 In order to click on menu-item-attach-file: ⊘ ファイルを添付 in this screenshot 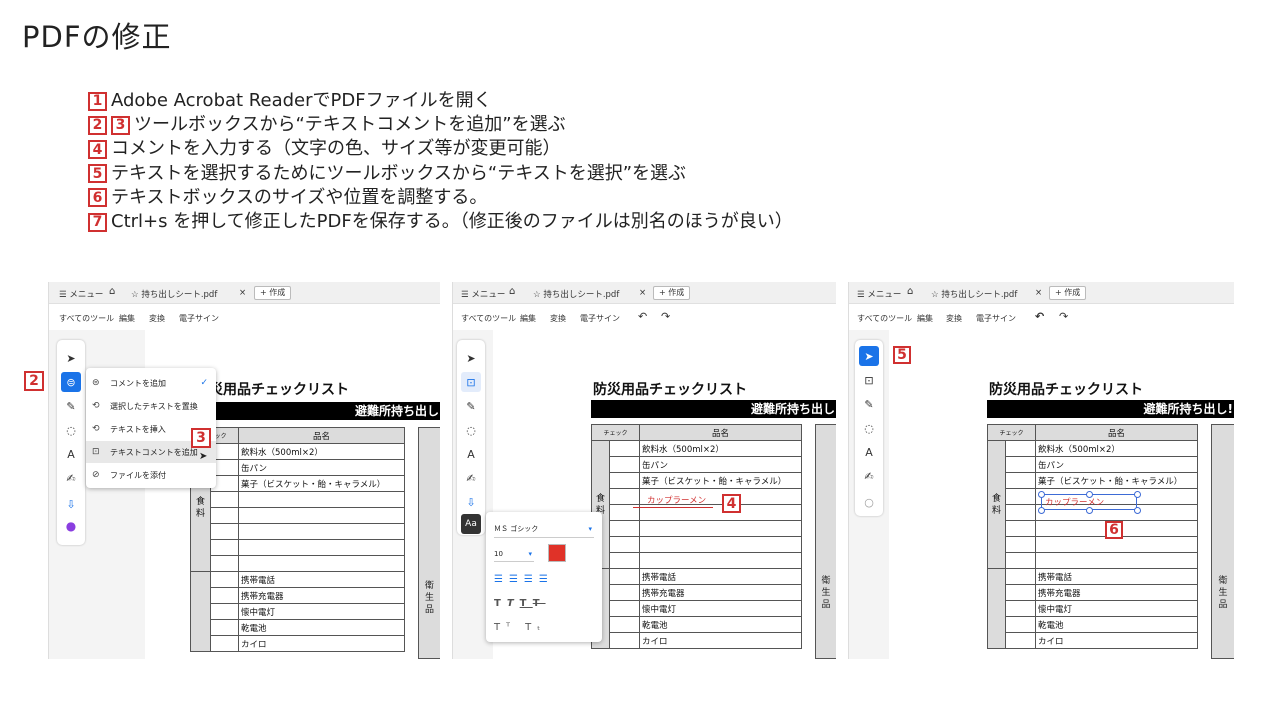, I will do `click(151, 475)`.